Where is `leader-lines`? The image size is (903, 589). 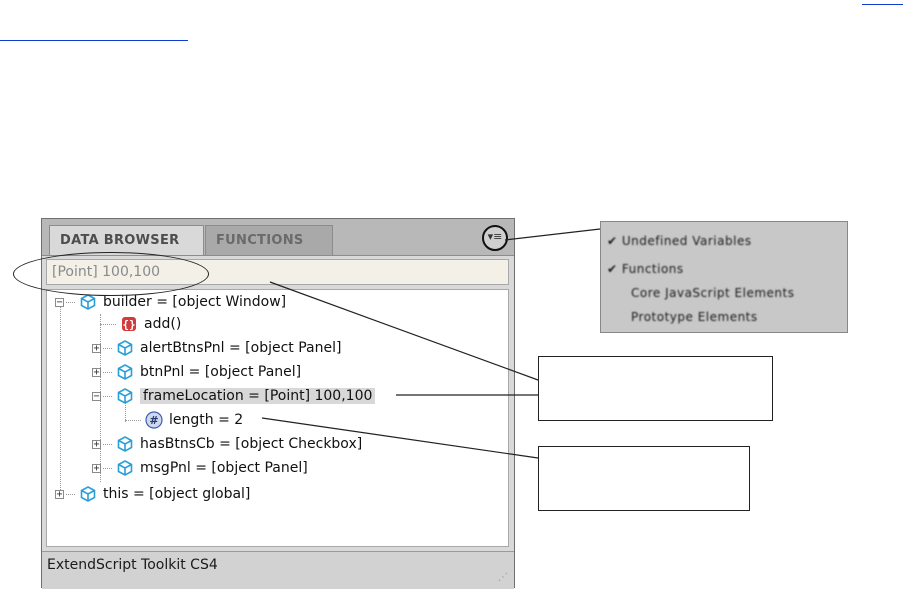 leader-lines is located at coordinates (431, 343).